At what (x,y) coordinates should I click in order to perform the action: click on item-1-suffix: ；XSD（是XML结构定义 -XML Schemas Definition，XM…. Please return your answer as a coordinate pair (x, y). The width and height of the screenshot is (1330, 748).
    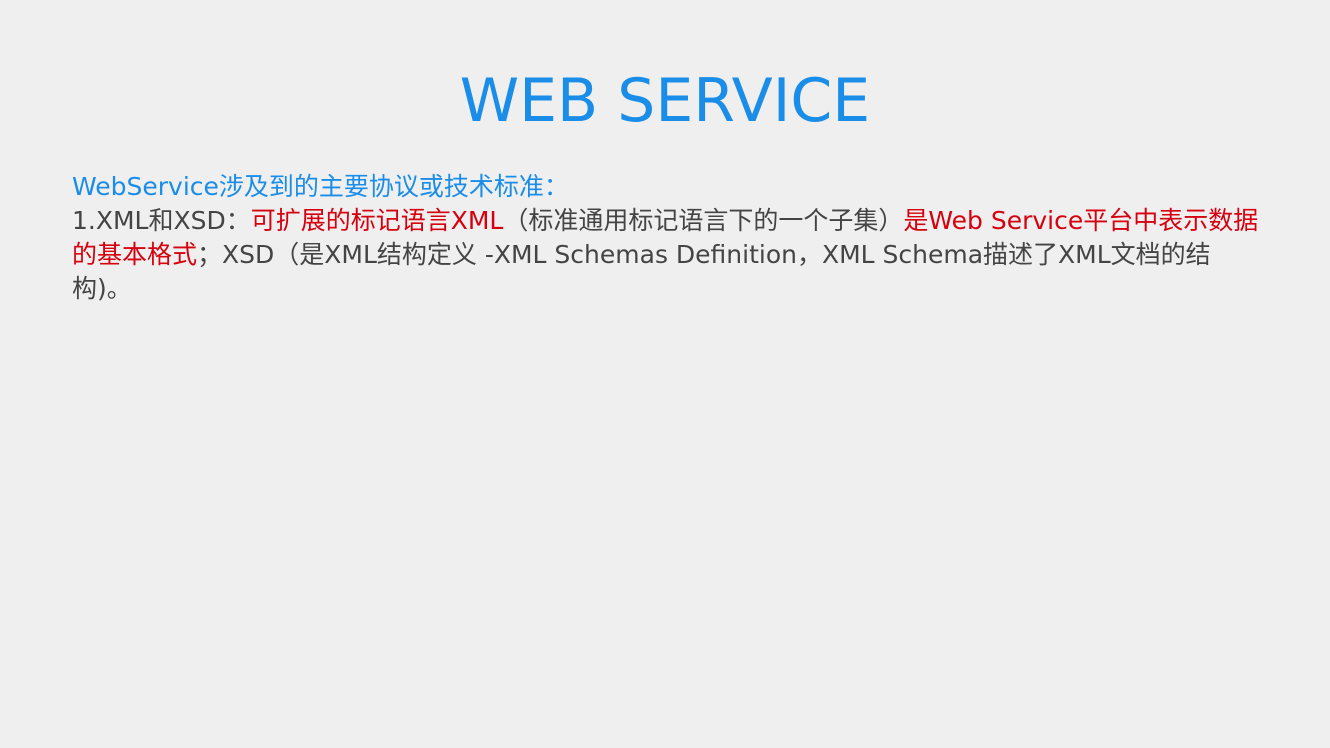
    Looking at the image, I should click on (641, 271).